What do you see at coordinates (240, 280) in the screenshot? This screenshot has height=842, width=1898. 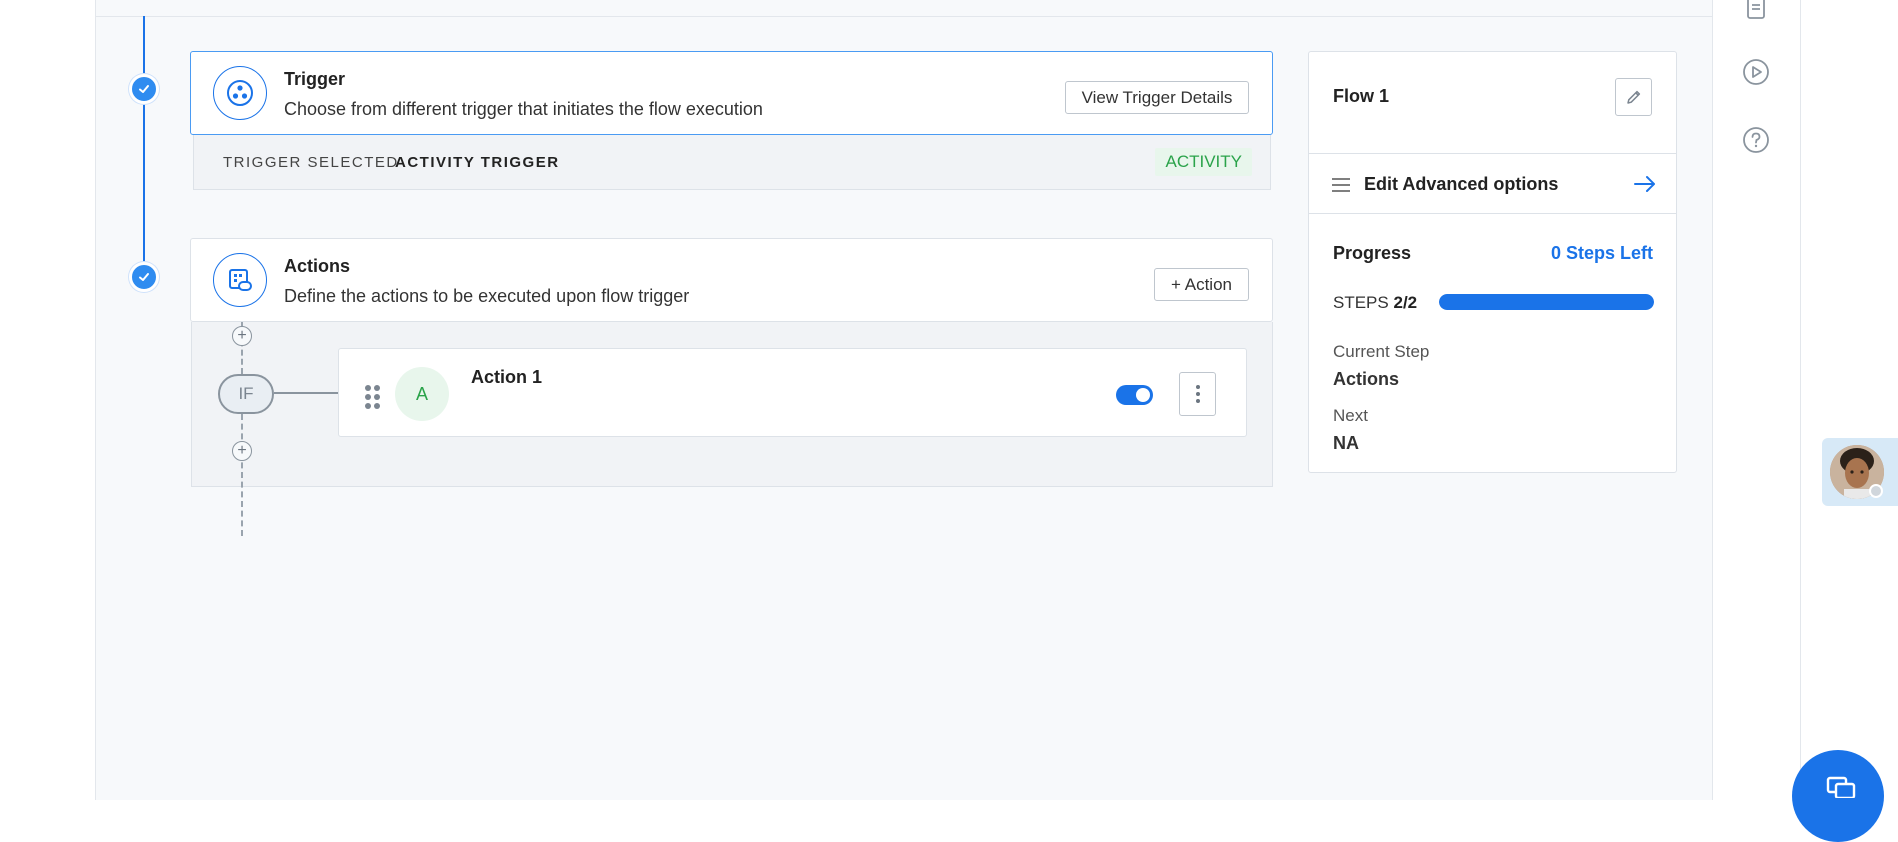 I see `actions-icon` at bounding box center [240, 280].